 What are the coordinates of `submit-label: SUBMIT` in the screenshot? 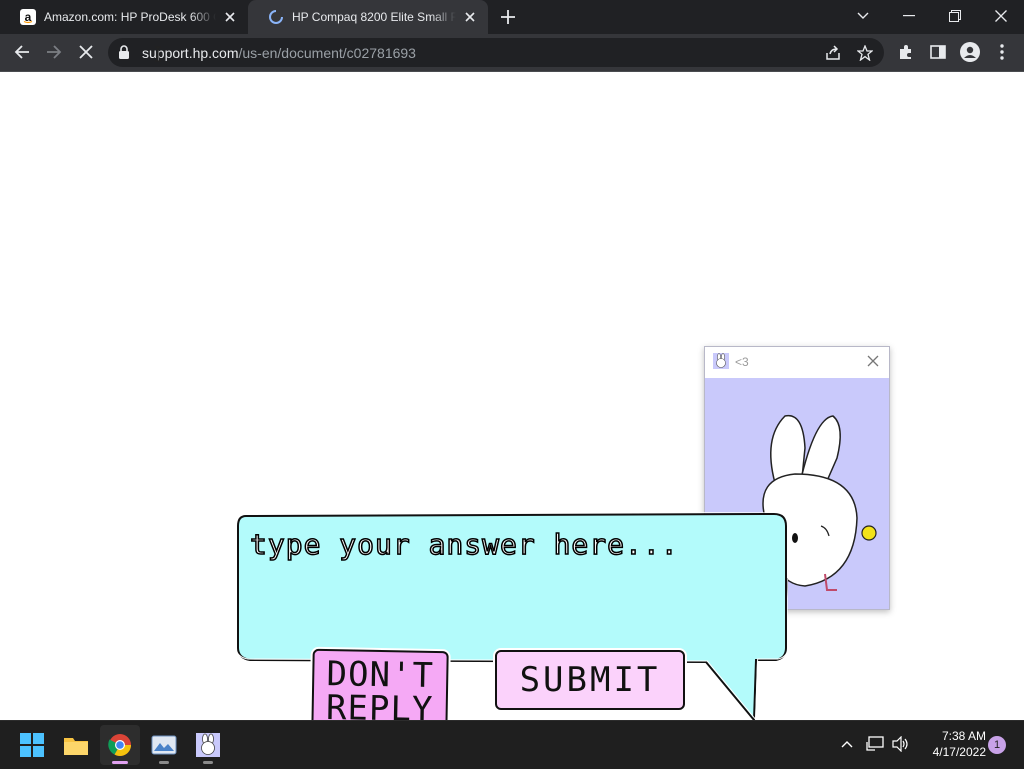 It's located at (590, 680).